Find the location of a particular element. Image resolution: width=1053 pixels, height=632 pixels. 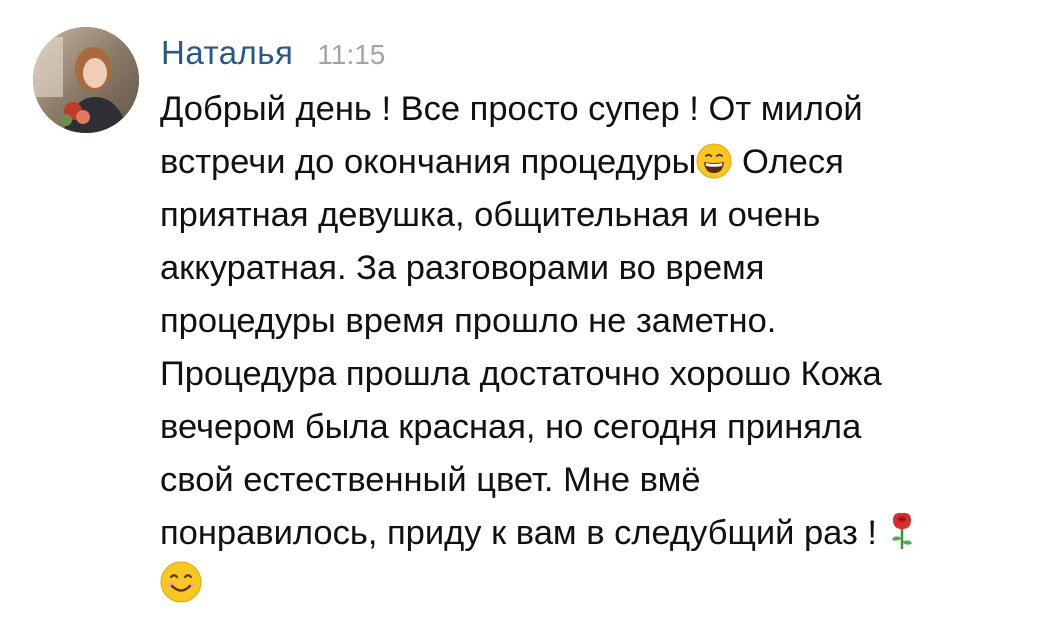

text-line: свой естественный цвет. Мне вмё is located at coordinates (430, 480).